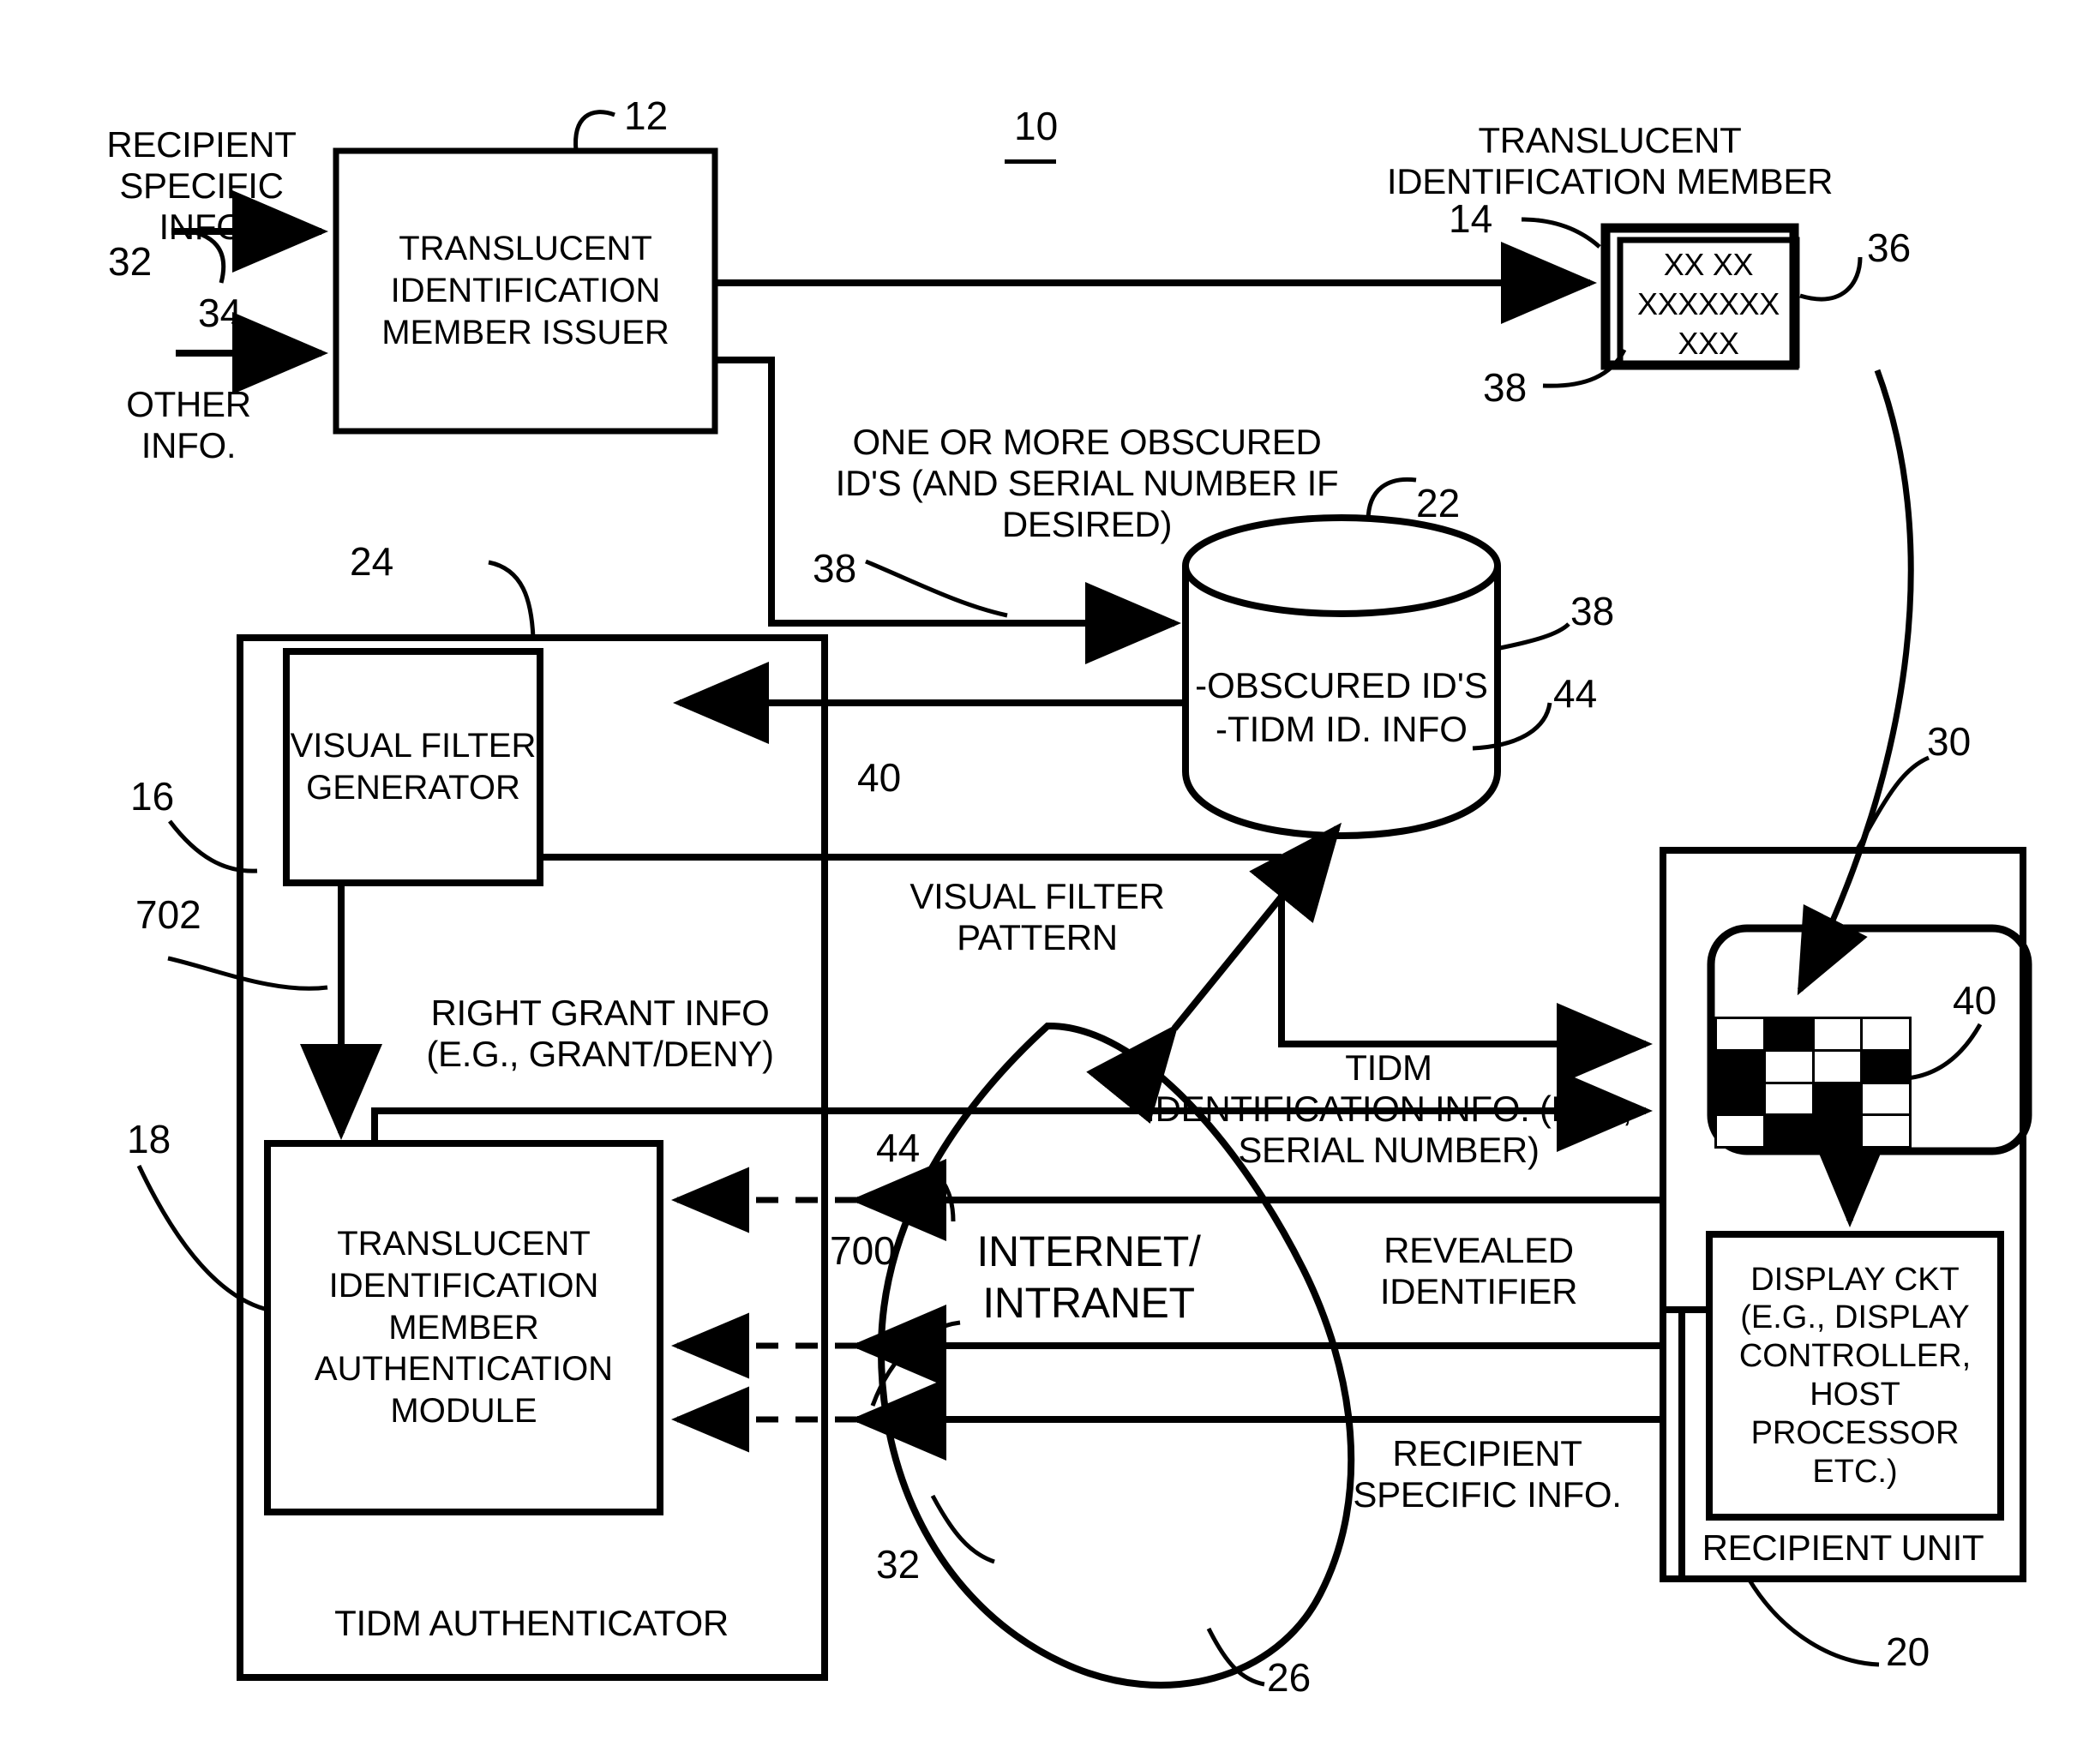  Describe the element at coordinates (936, 588) in the screenshot. I see `leader-38-flow` at that location.